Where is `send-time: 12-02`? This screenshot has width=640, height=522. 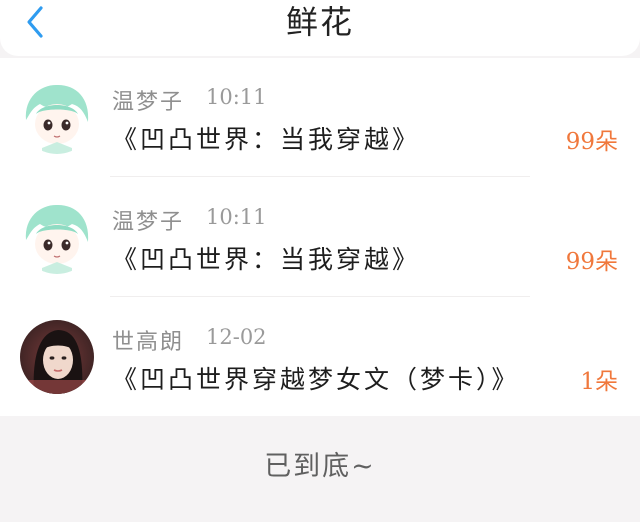 send-time: 12-02 is located at coordinates (236, 337).